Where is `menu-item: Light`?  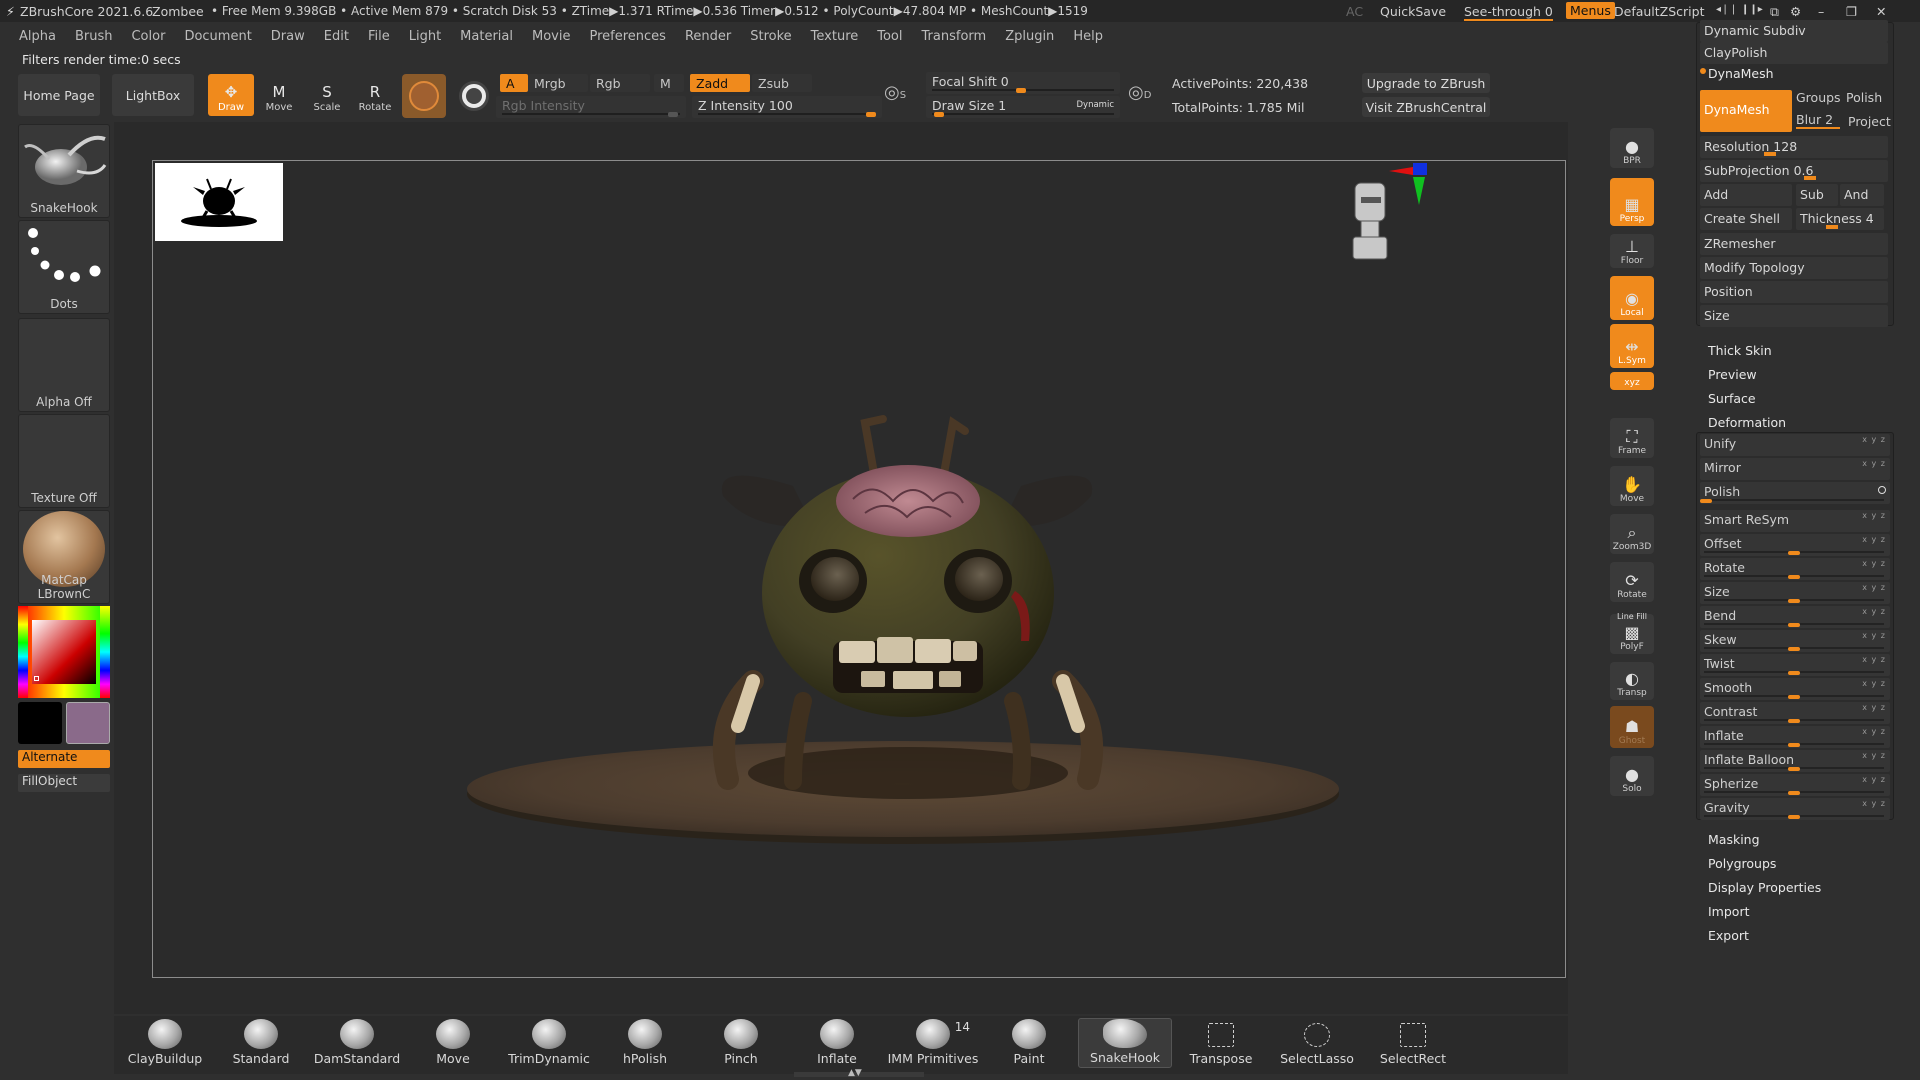
menu-item: Light is located at coordinates (425, 36).